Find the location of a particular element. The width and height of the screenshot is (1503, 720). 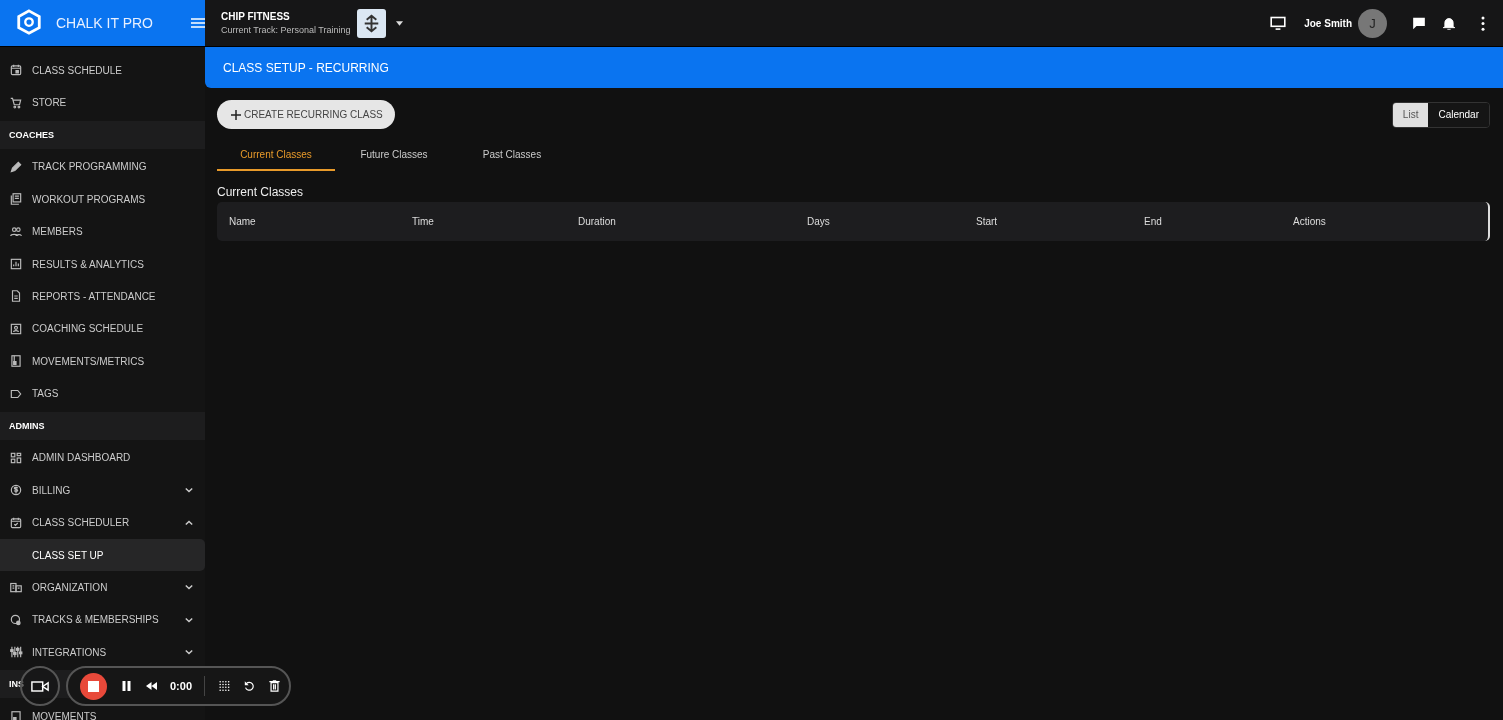

section-label: COACHES is located at coordinates (31, 134).